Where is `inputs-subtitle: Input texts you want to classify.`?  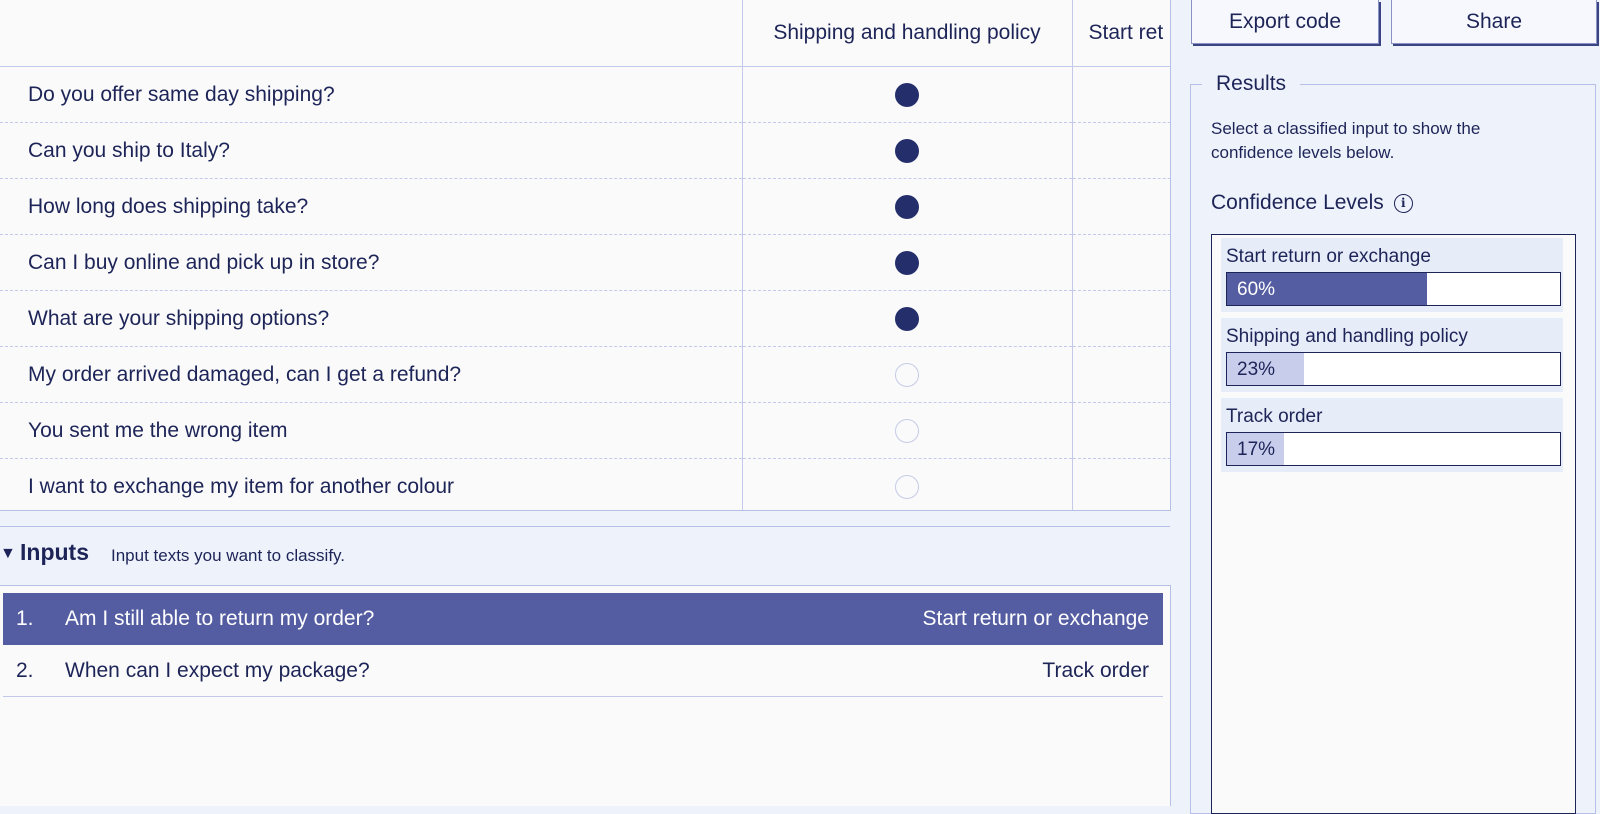
inputs-subtitle: Input texts you want to classify. is located at coordinates (228, 555).